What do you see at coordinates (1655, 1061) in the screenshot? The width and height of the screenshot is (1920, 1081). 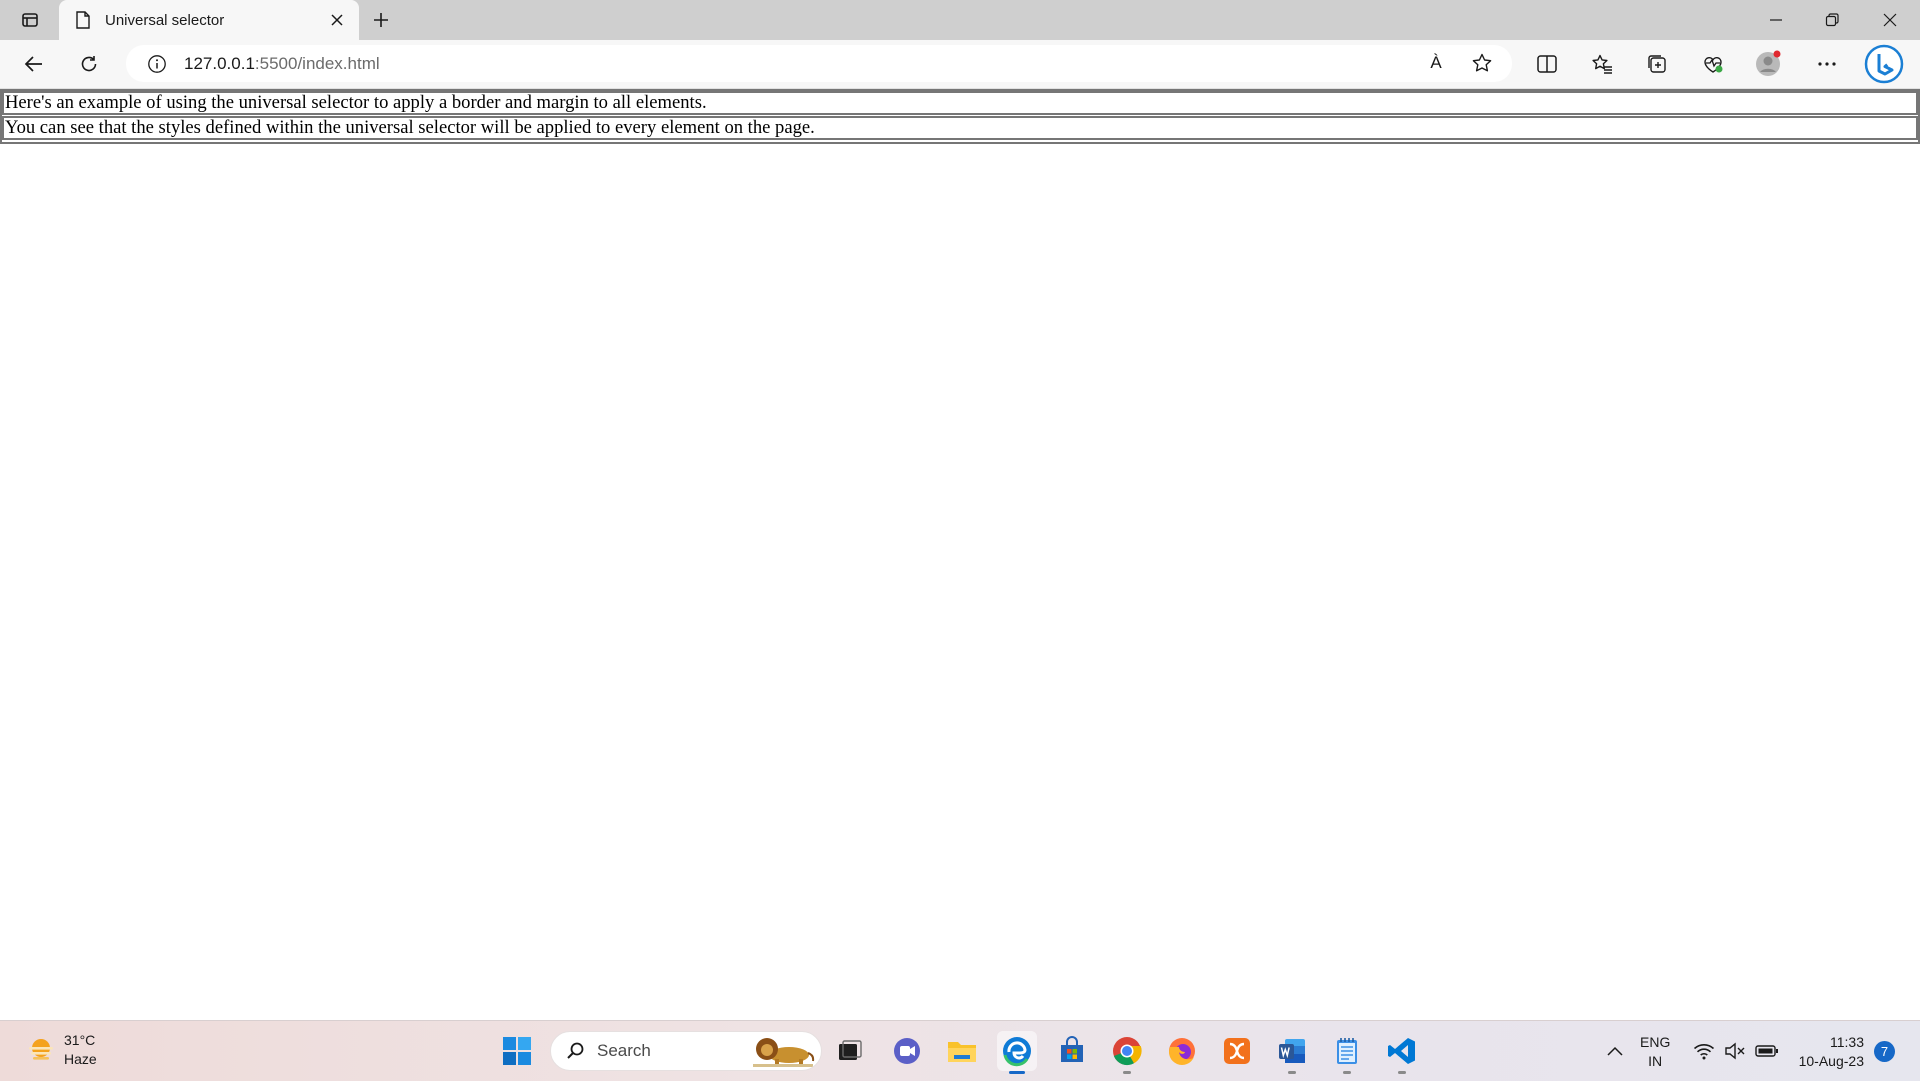 I see `language-region: IN` at bounding box center [1655, 1061].